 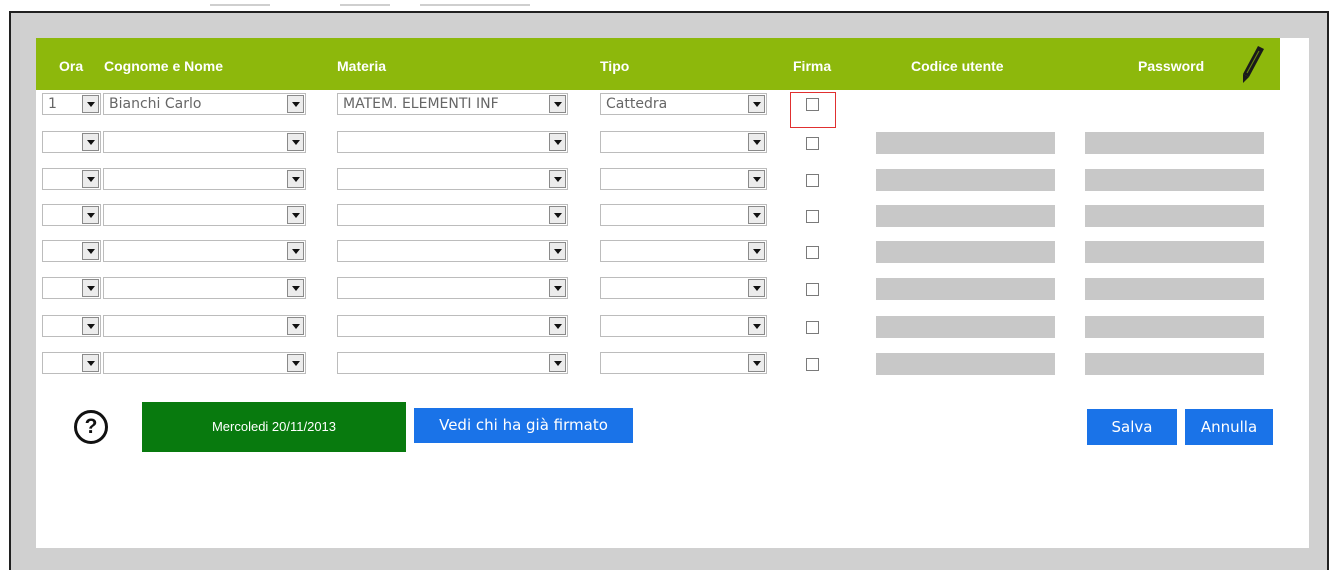 What do you see at coordinates (71, 104) in the screenshot?
I see `ora-select: 1` at bounding box center [71, 104].